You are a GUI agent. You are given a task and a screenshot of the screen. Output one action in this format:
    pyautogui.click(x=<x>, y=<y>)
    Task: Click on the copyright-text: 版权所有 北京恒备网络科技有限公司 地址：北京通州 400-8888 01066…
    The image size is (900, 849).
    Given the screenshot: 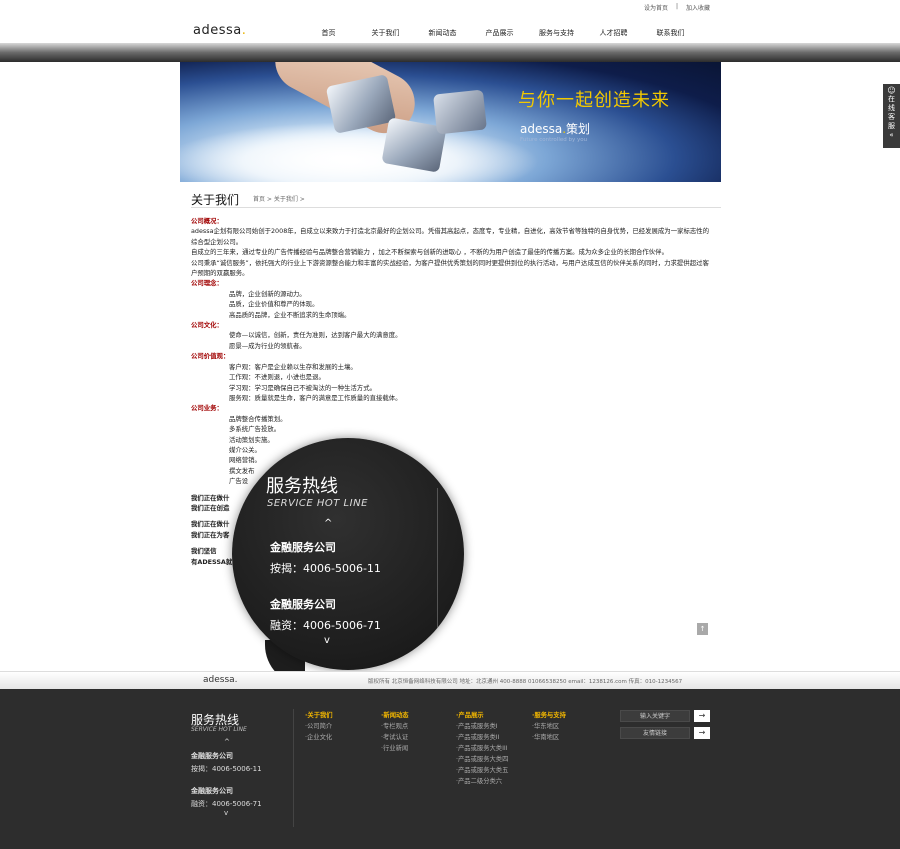 What is the action you would take?
    pyautogui.click(x=525, y=682)
    